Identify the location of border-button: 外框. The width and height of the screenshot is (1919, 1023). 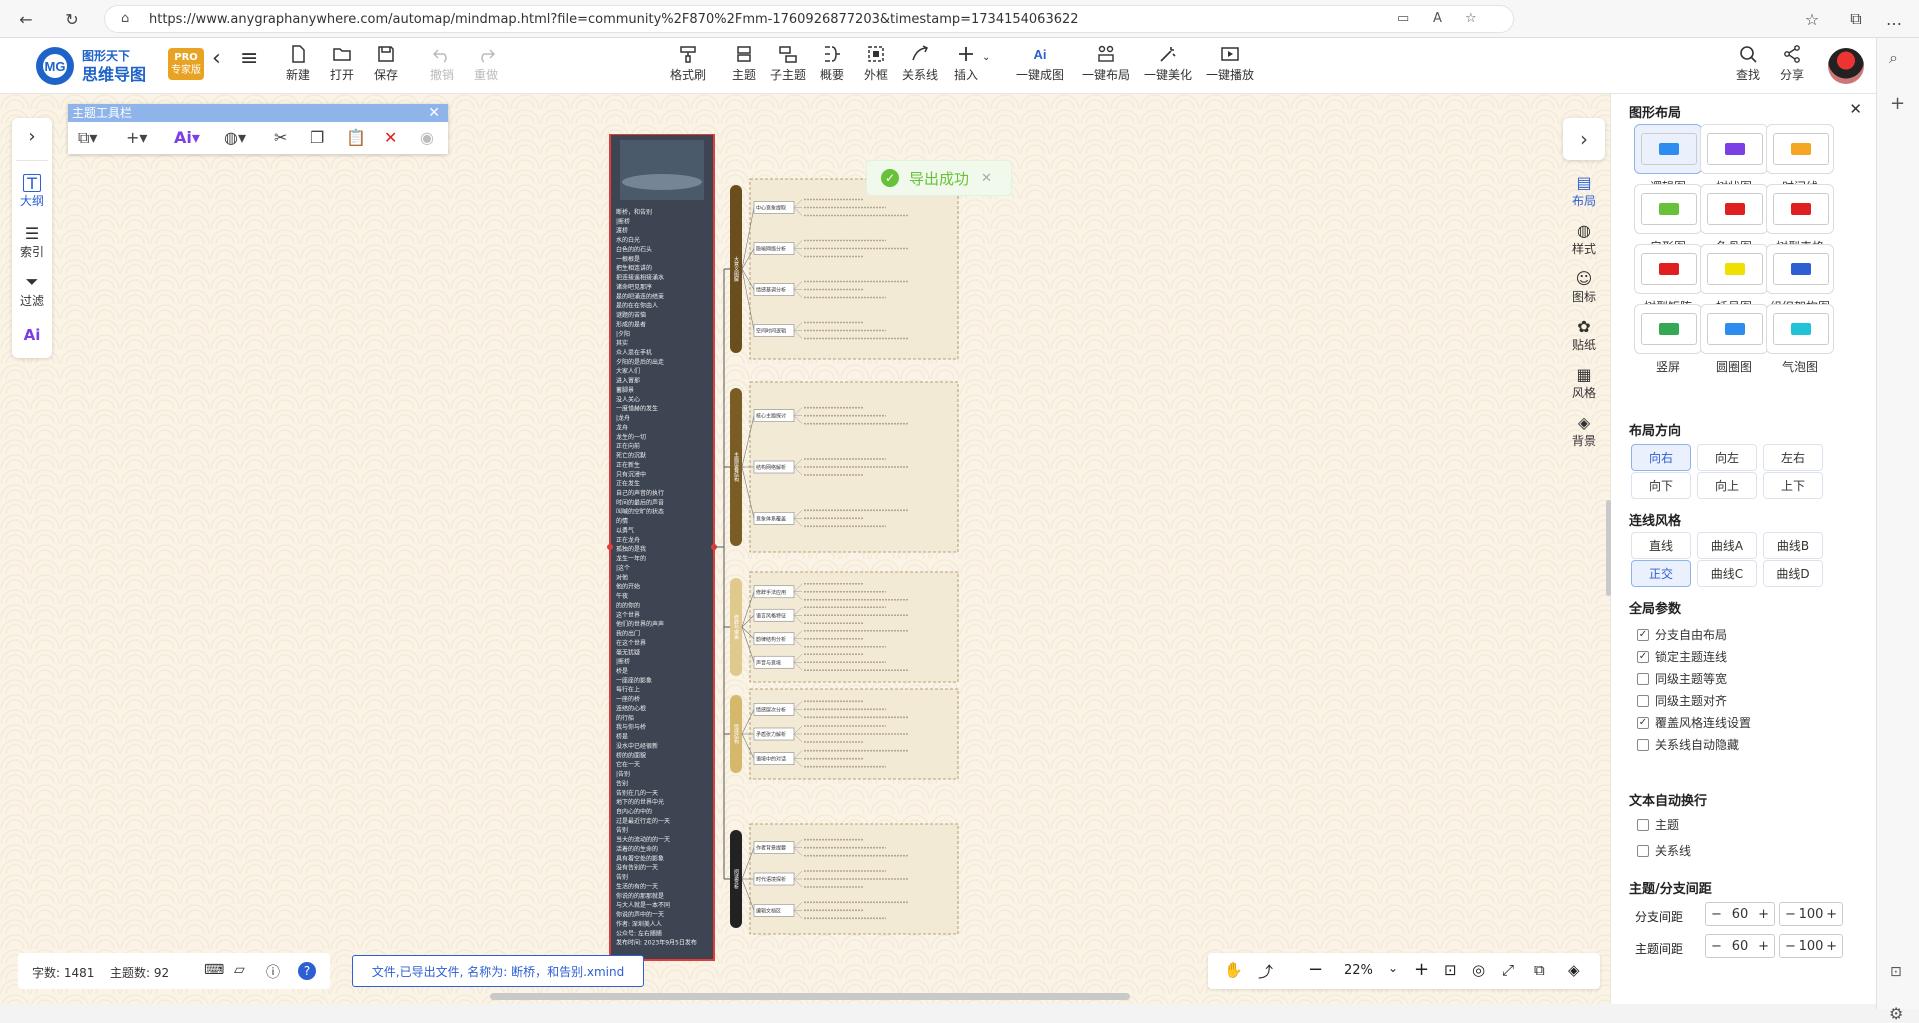
(876, 63).